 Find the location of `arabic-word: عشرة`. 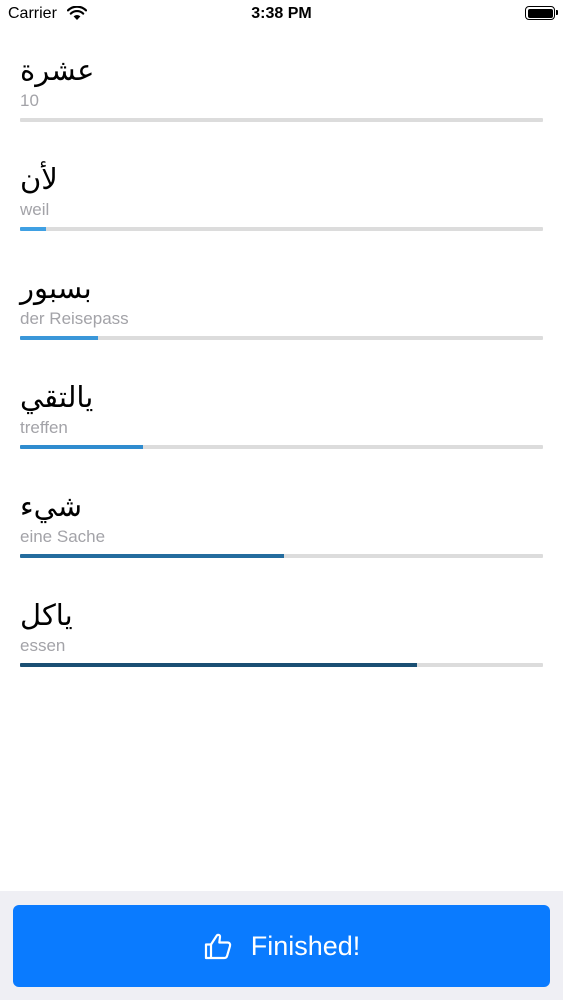

arabic-word: عشرة is located at coordinates (57, 70).